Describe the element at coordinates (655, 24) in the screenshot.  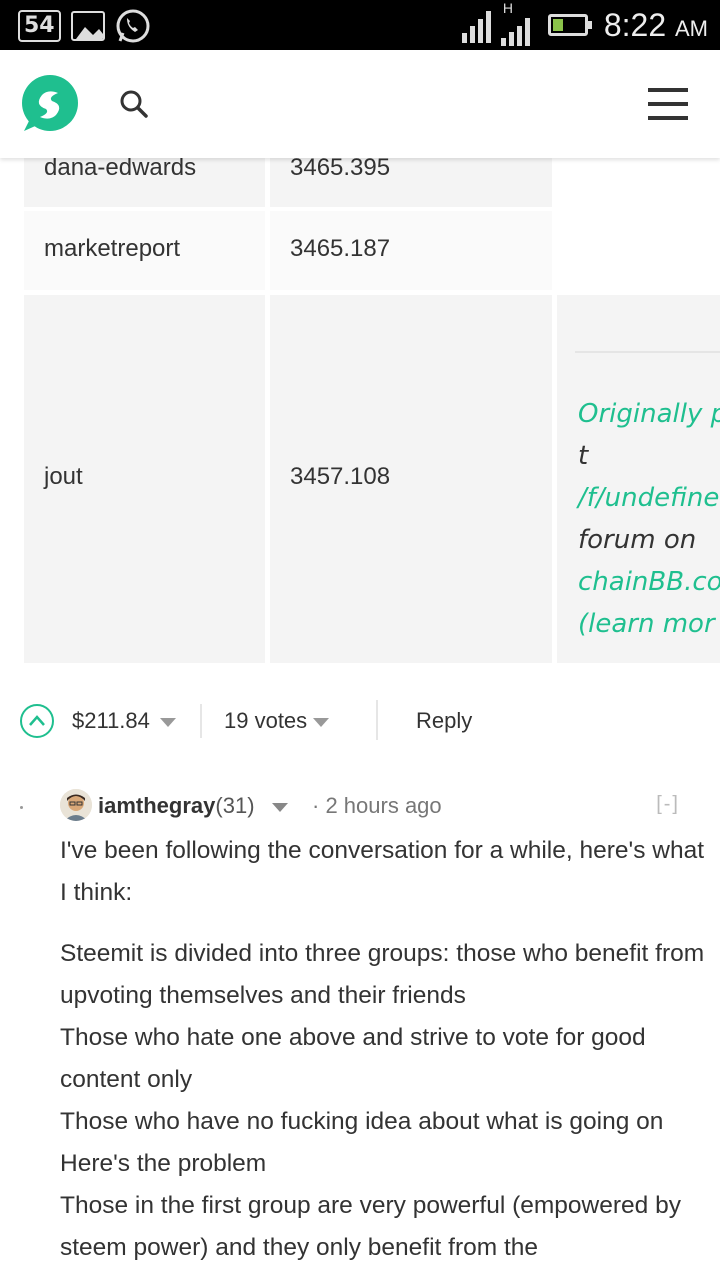
I see `clock: 8:22 AM` at that location.